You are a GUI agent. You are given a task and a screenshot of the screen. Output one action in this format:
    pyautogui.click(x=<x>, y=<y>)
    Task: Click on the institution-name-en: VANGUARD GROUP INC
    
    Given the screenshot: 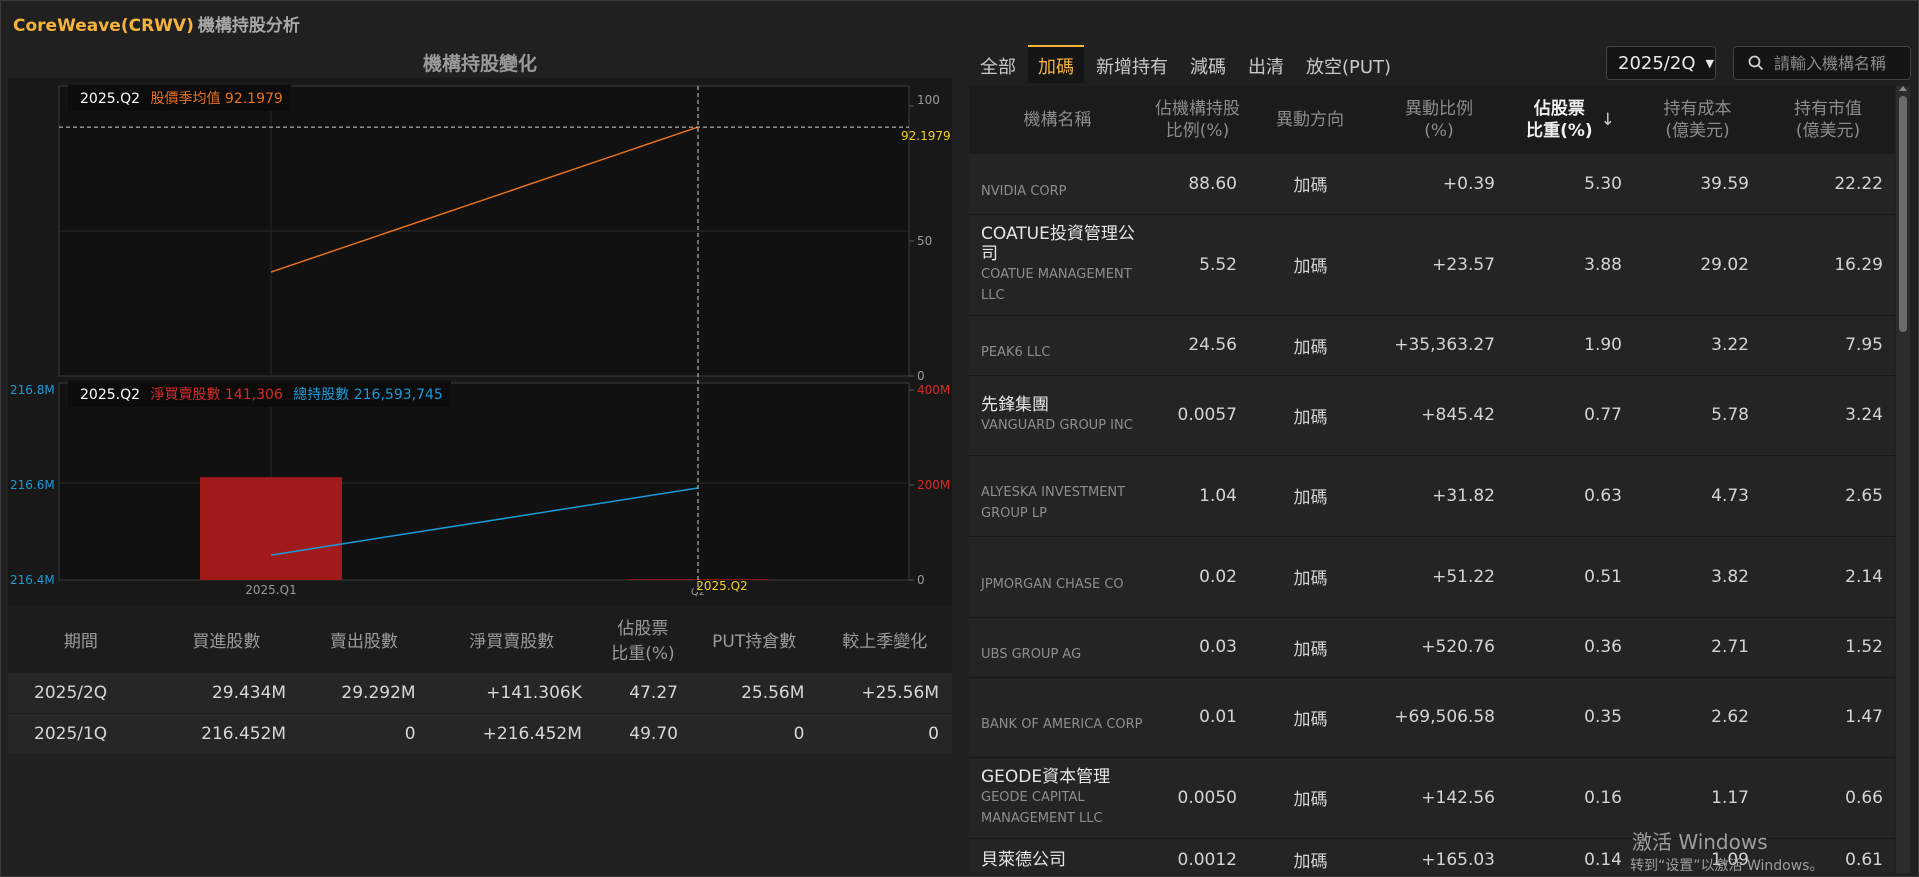 What is the action you would take?
    pyautogui.click(x=1057, y=425)
    